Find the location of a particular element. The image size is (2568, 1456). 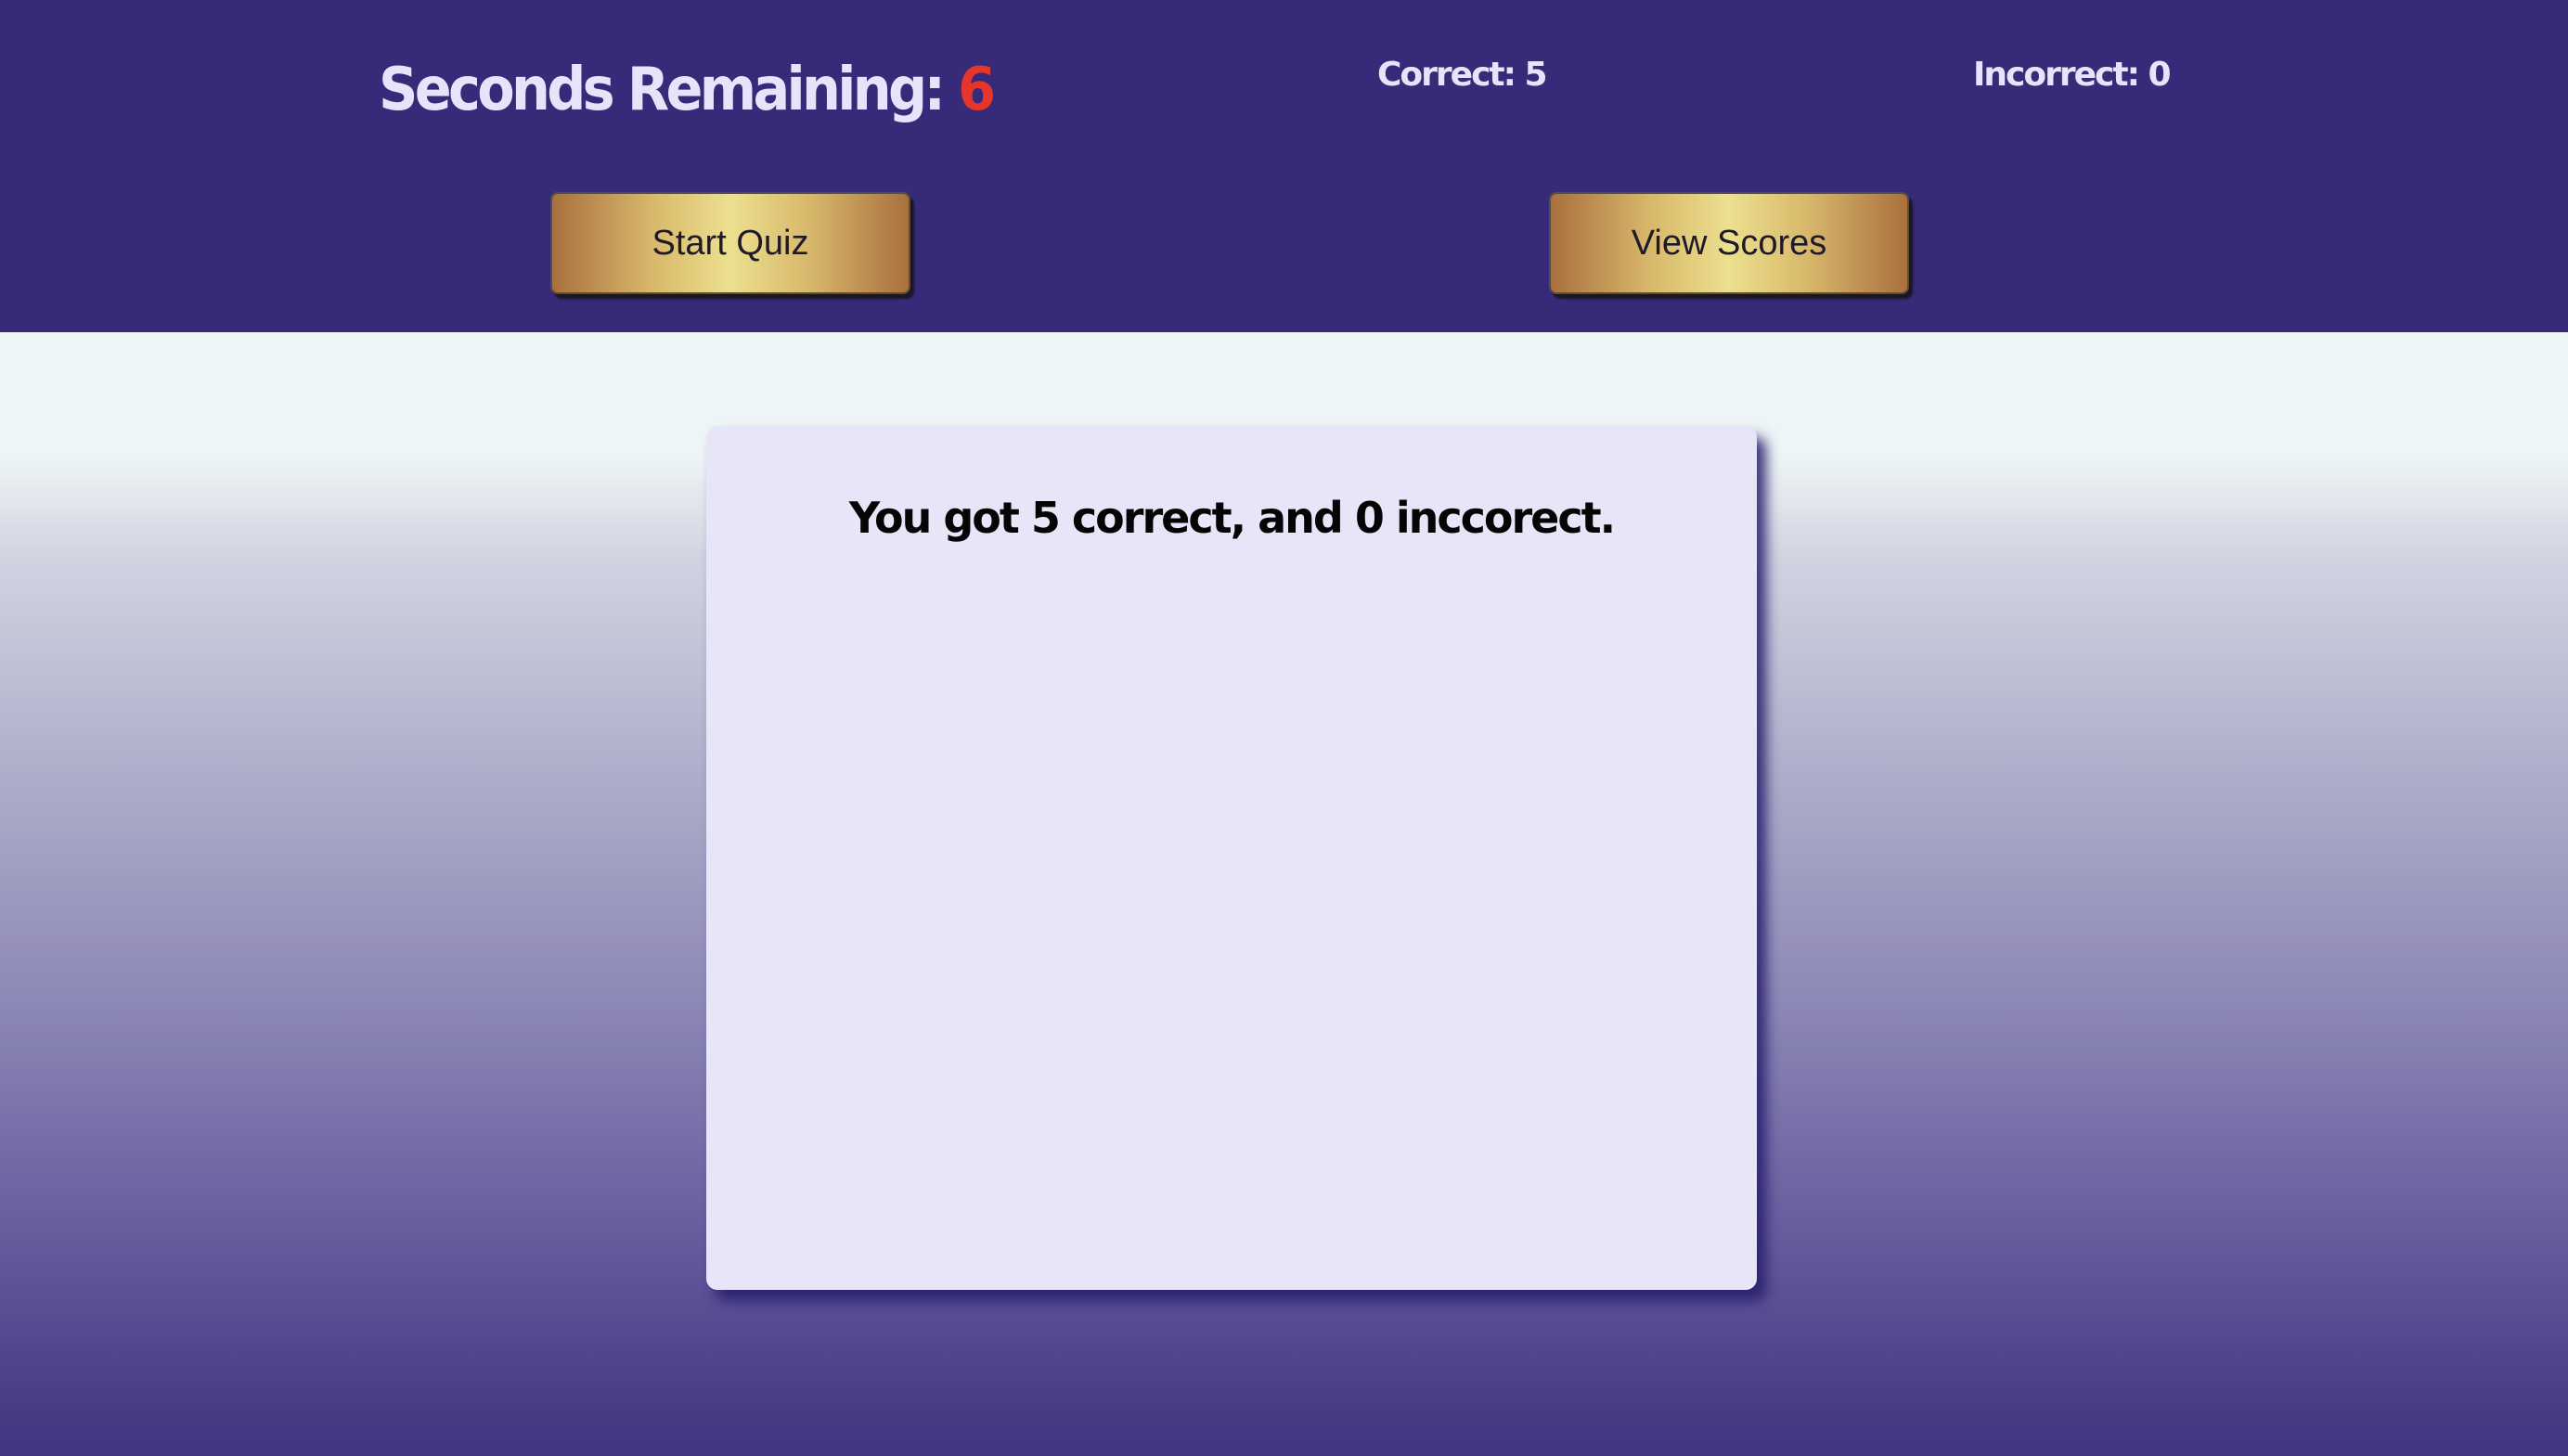

timer-seconds-value: 6 is located at coordinates (977, 90).